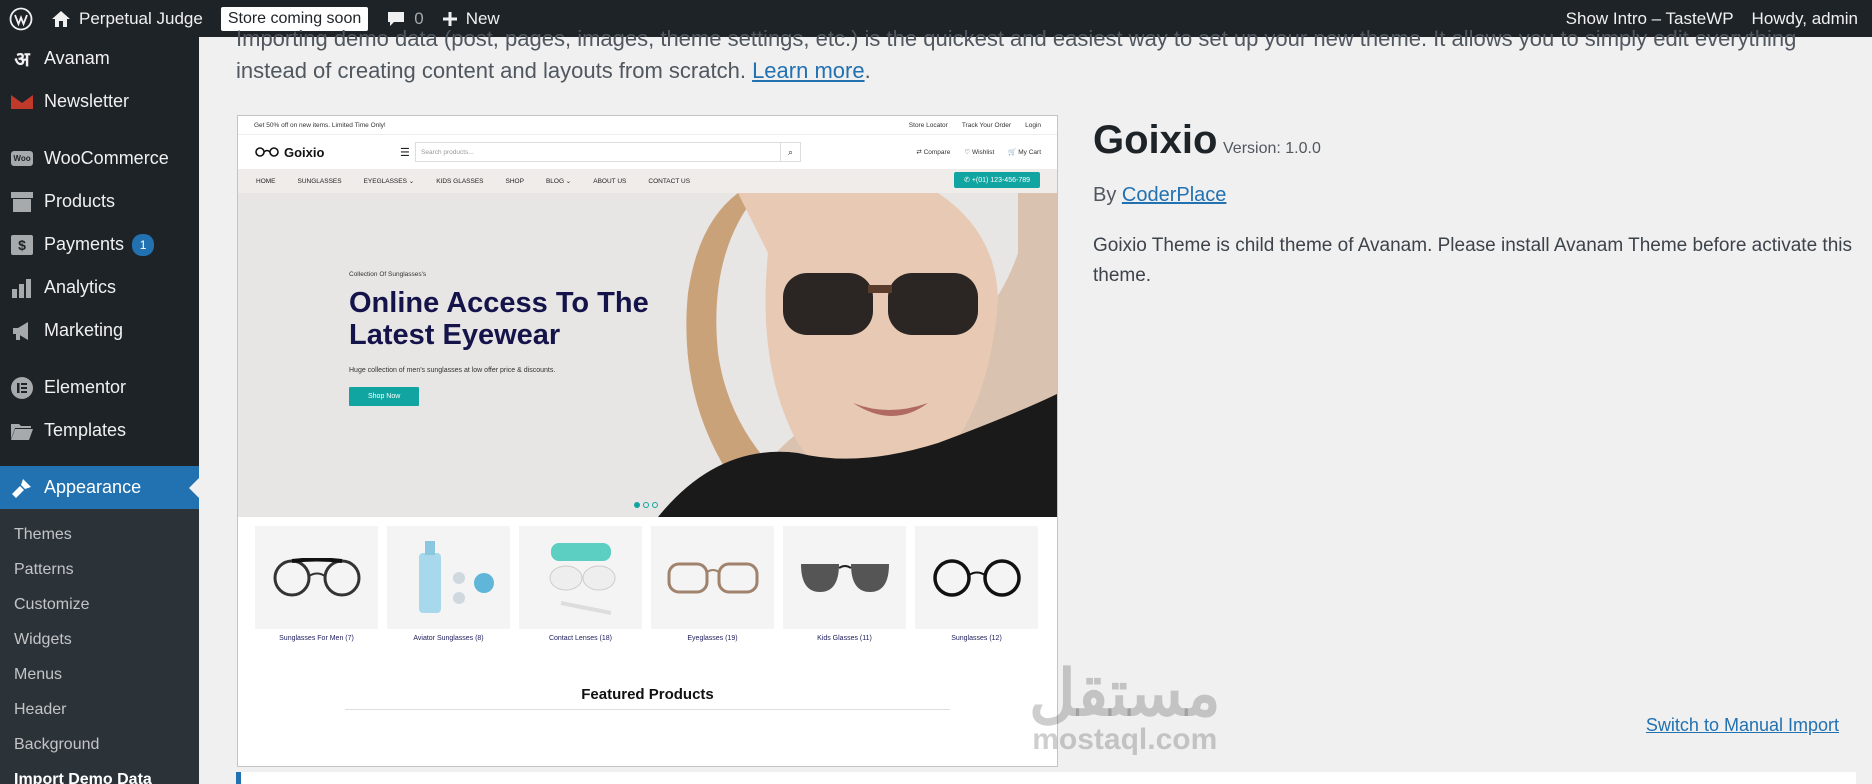 Image resolution: width=1872 pixels, height=784 pixels. What do you see at coordinates (448, 577) in the screenshot?
I see `lens-solution-image` at bounding box center [448, 577].